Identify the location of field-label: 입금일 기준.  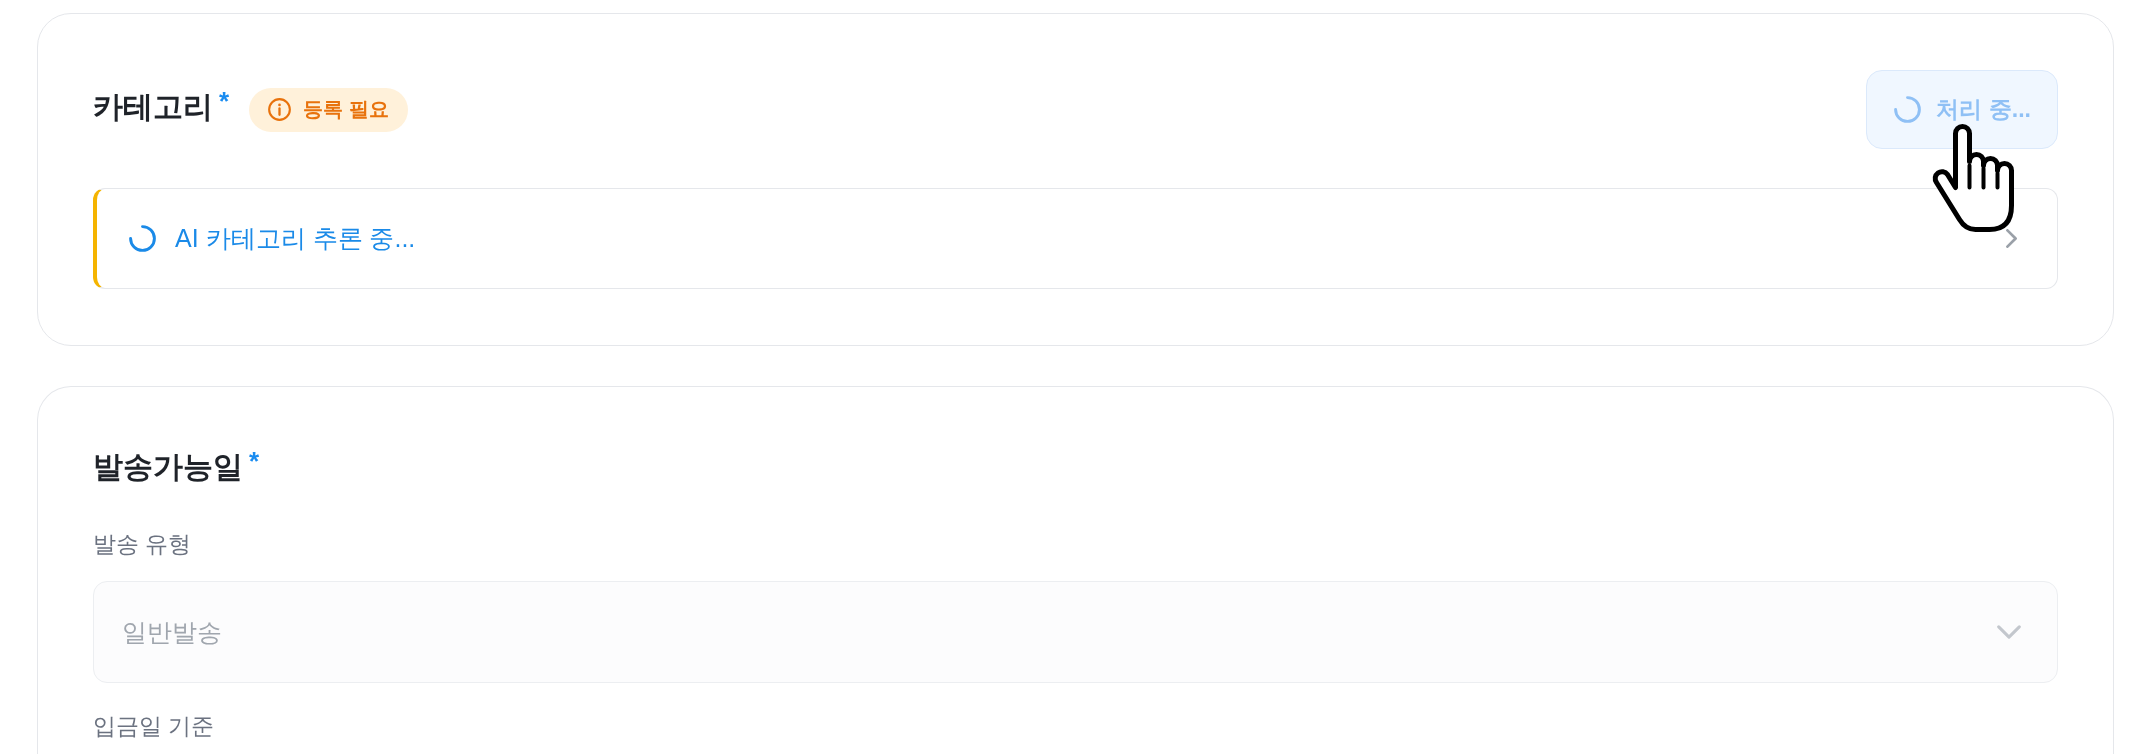
(154, 726).